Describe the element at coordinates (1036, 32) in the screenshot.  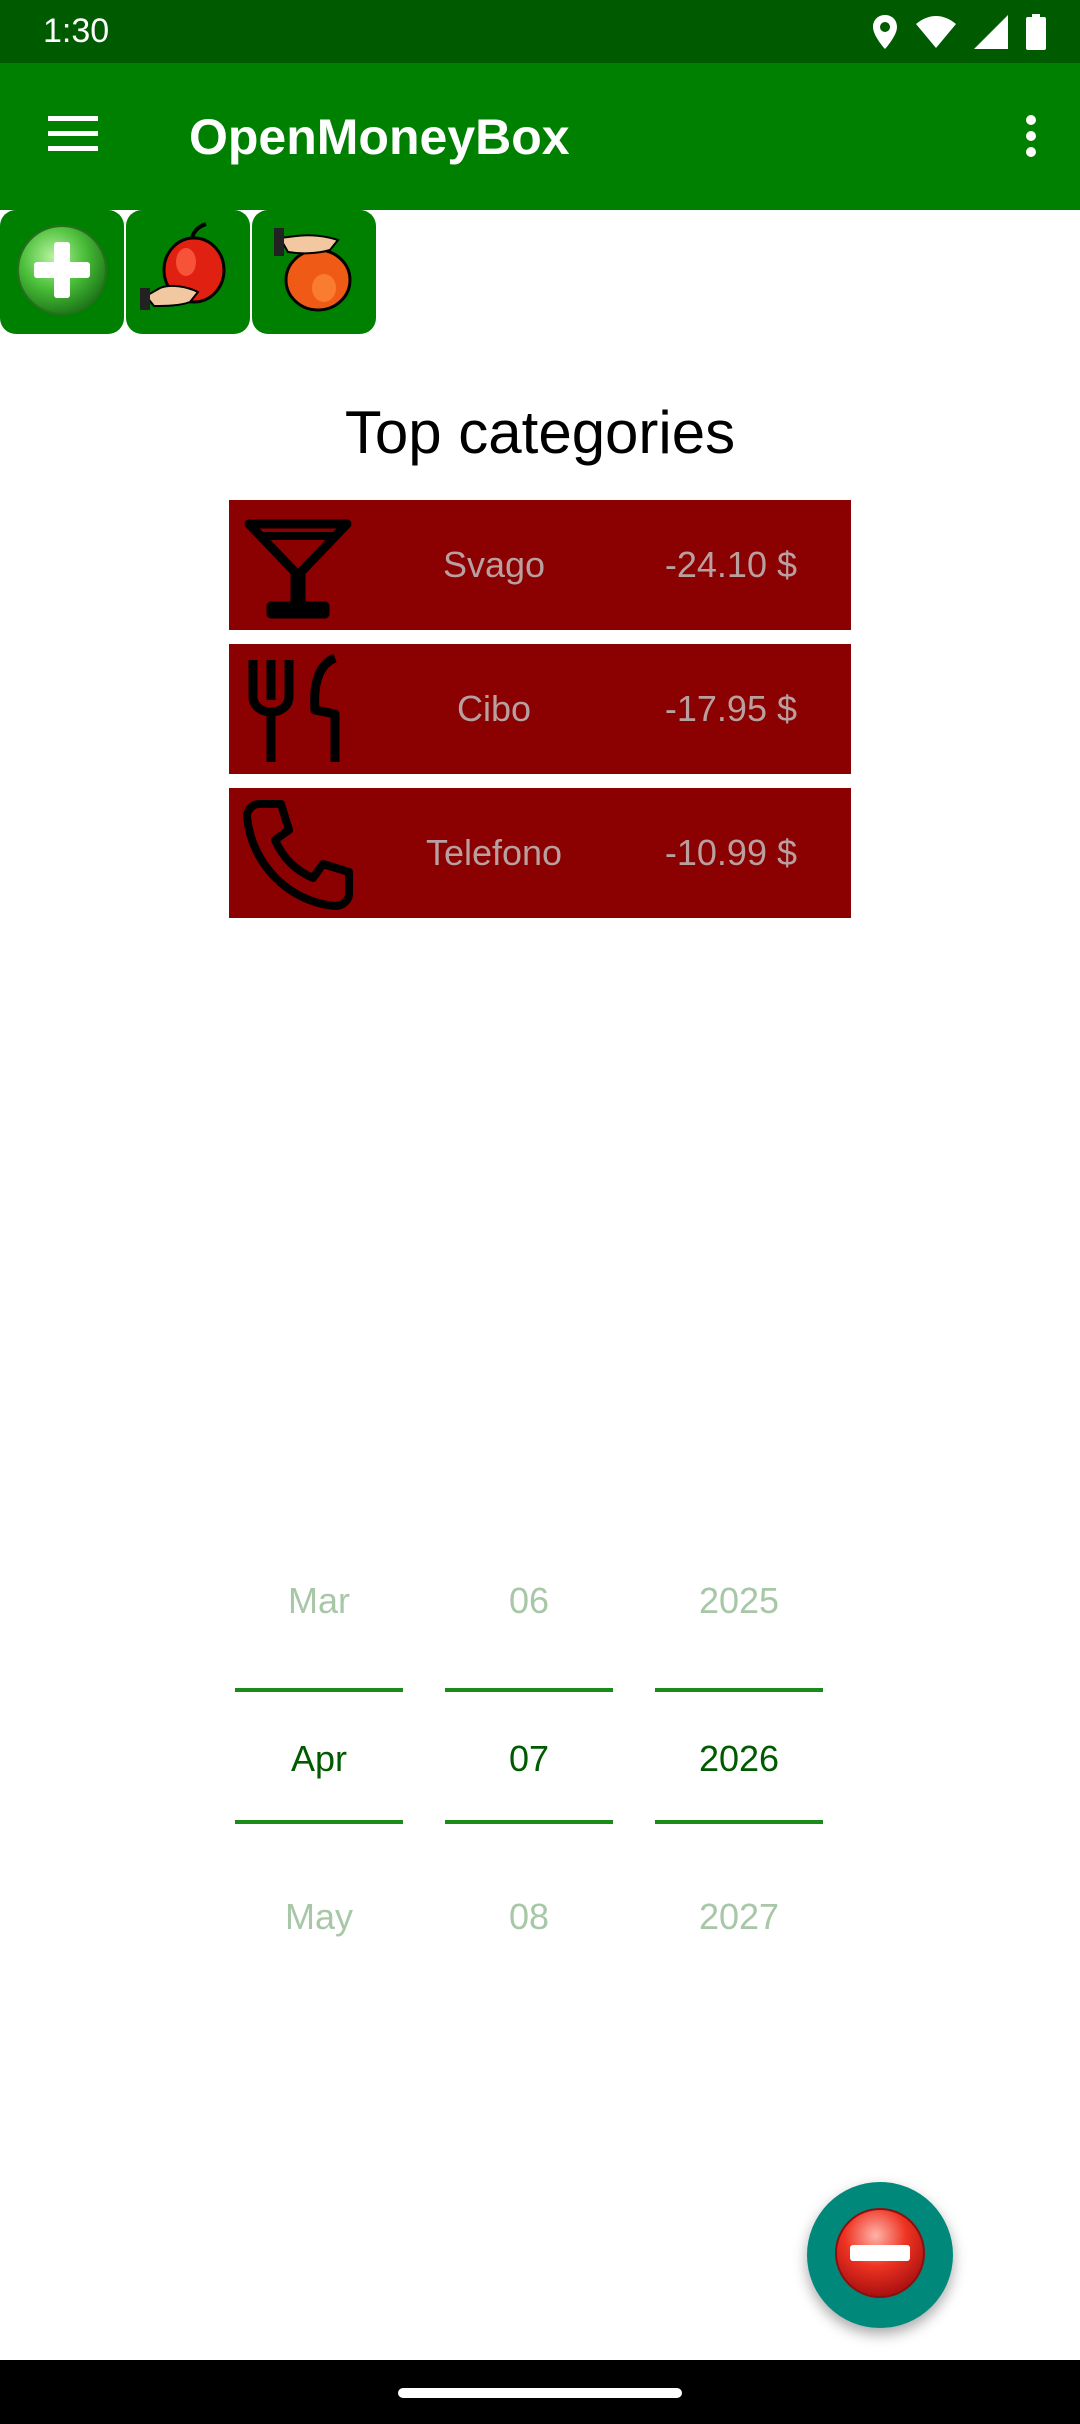
I see `battery-icon` at that location.